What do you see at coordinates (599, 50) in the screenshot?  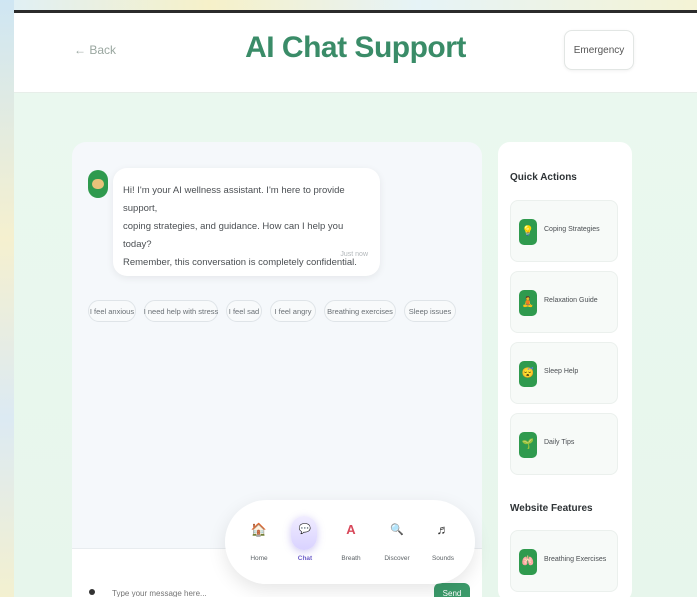 I see `emergency-button: Emergency` at bounding box center [599, 50].